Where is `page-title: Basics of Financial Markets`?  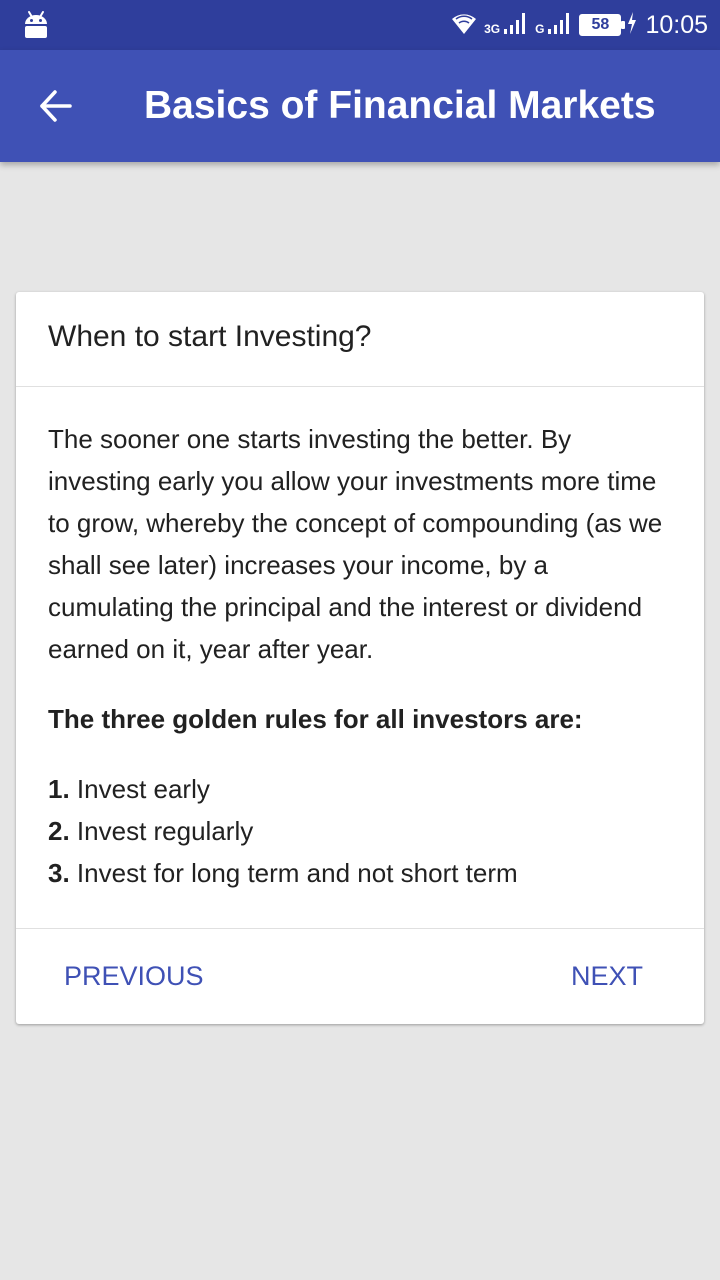 page-title: Basics of Financial Markets is located at coordinates (400, 105).